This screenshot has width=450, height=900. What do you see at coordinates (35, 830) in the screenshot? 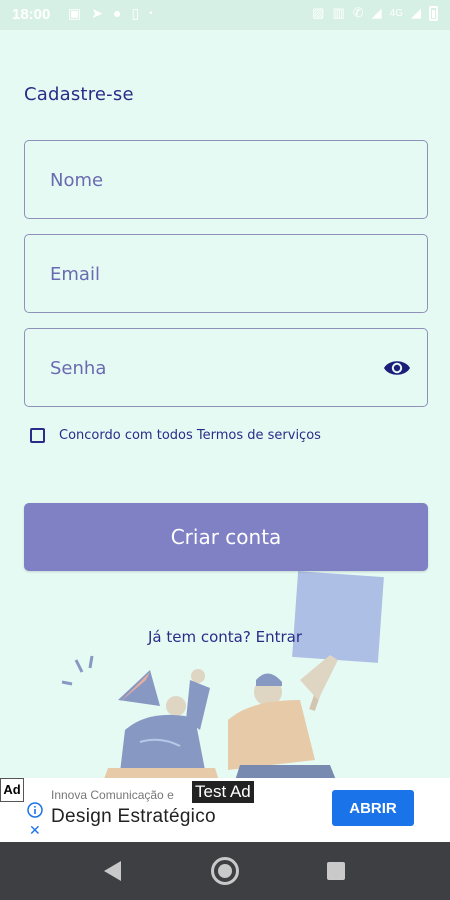
I see `close-icon: ✕` at bounding box center [35, 830].